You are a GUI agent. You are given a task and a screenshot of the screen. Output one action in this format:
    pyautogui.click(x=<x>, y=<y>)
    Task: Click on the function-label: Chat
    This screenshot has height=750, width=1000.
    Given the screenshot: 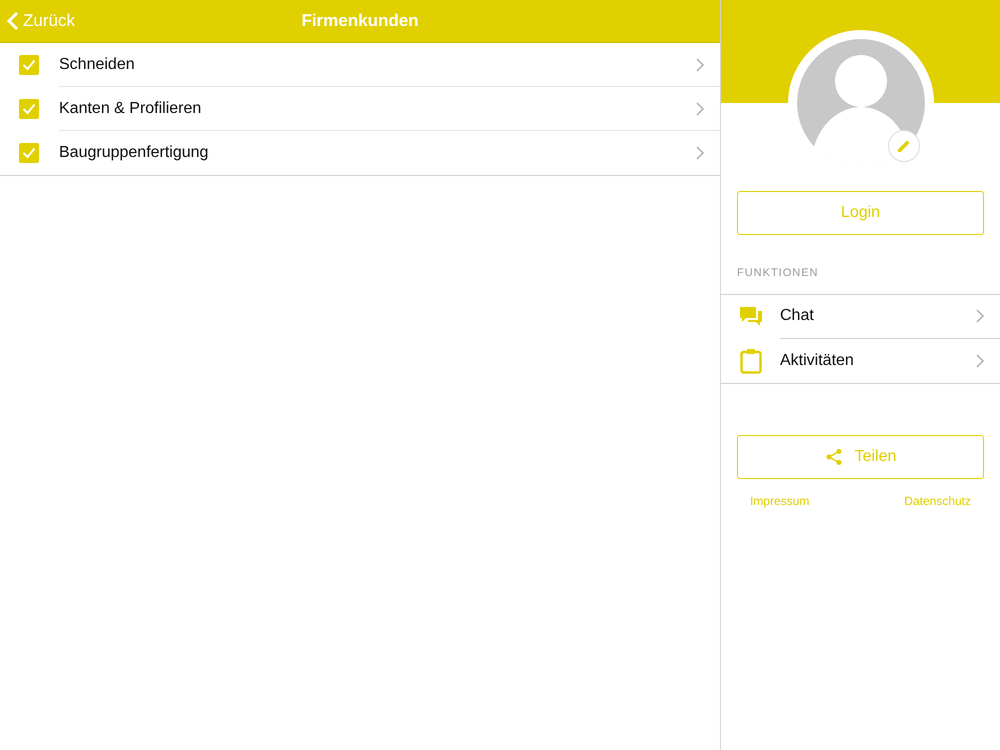 What is the action you would take?
    pyautogui.click(x=797, y=316)
    